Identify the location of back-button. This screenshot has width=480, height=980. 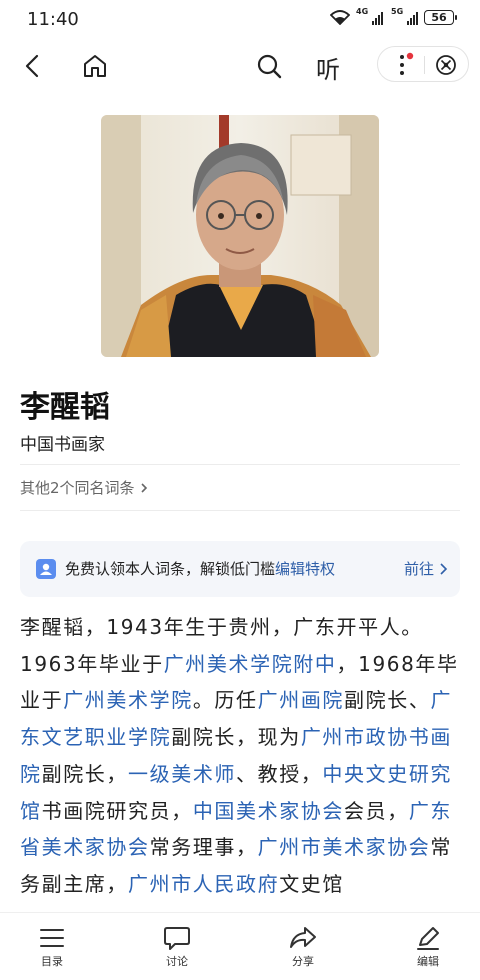
(33, 66).